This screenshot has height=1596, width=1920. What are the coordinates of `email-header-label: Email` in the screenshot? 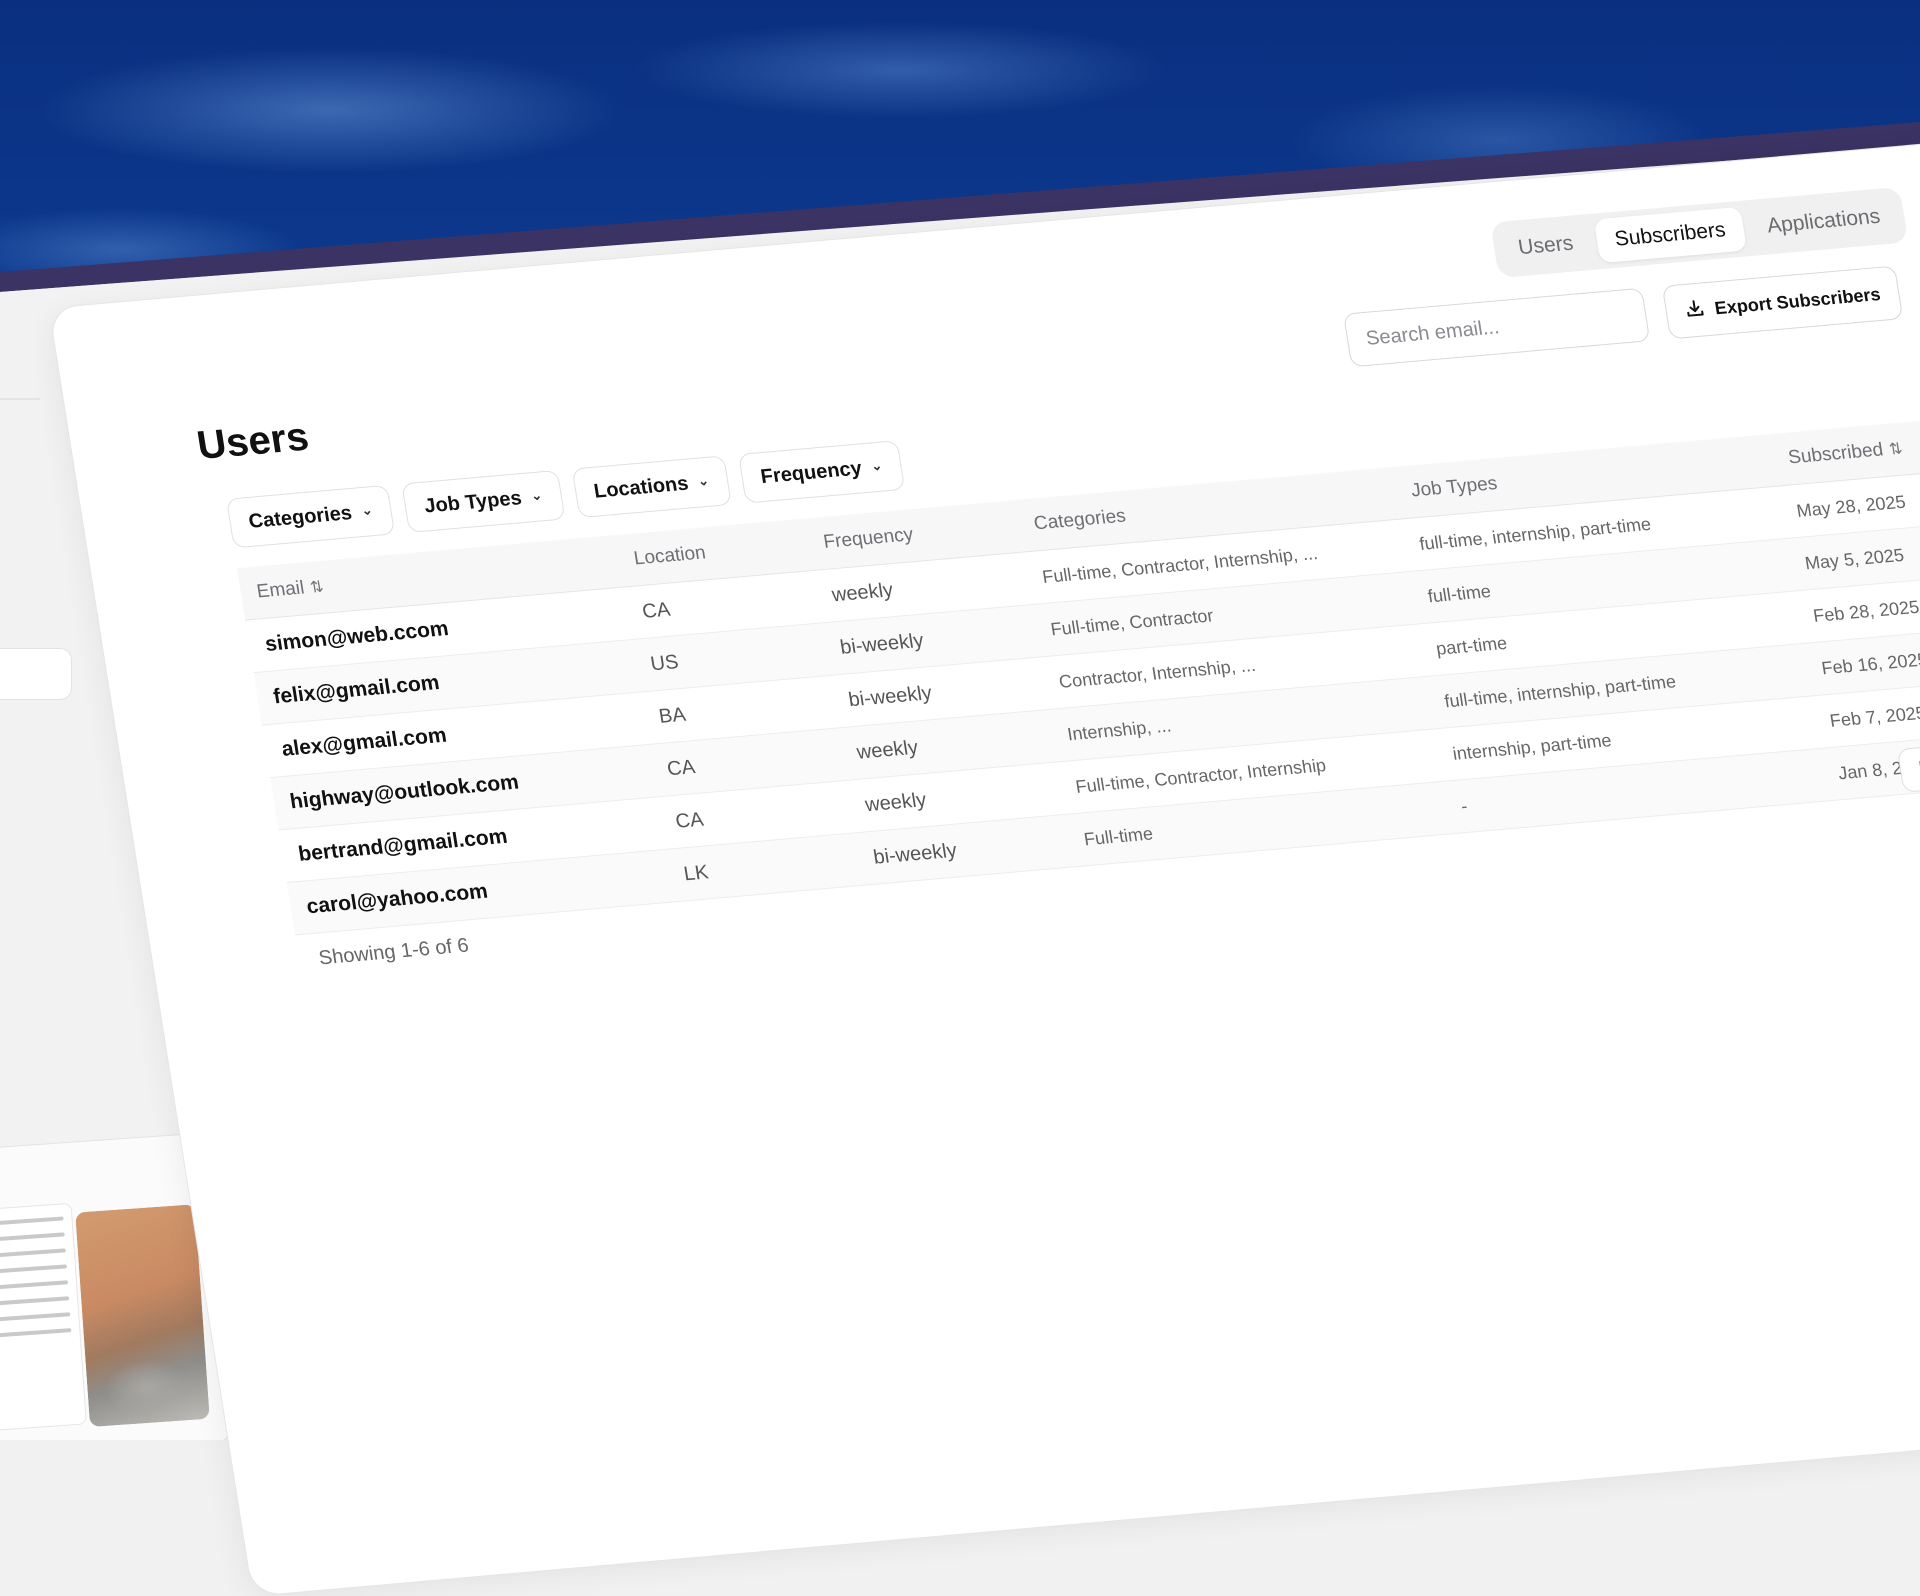 It's located at (280, 590).